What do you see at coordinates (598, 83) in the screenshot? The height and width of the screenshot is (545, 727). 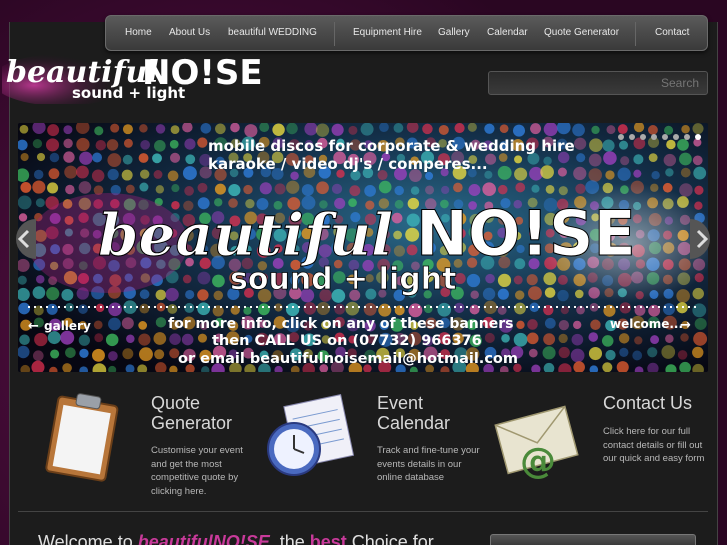 I see `search-input` at bounding box center [598, 83].